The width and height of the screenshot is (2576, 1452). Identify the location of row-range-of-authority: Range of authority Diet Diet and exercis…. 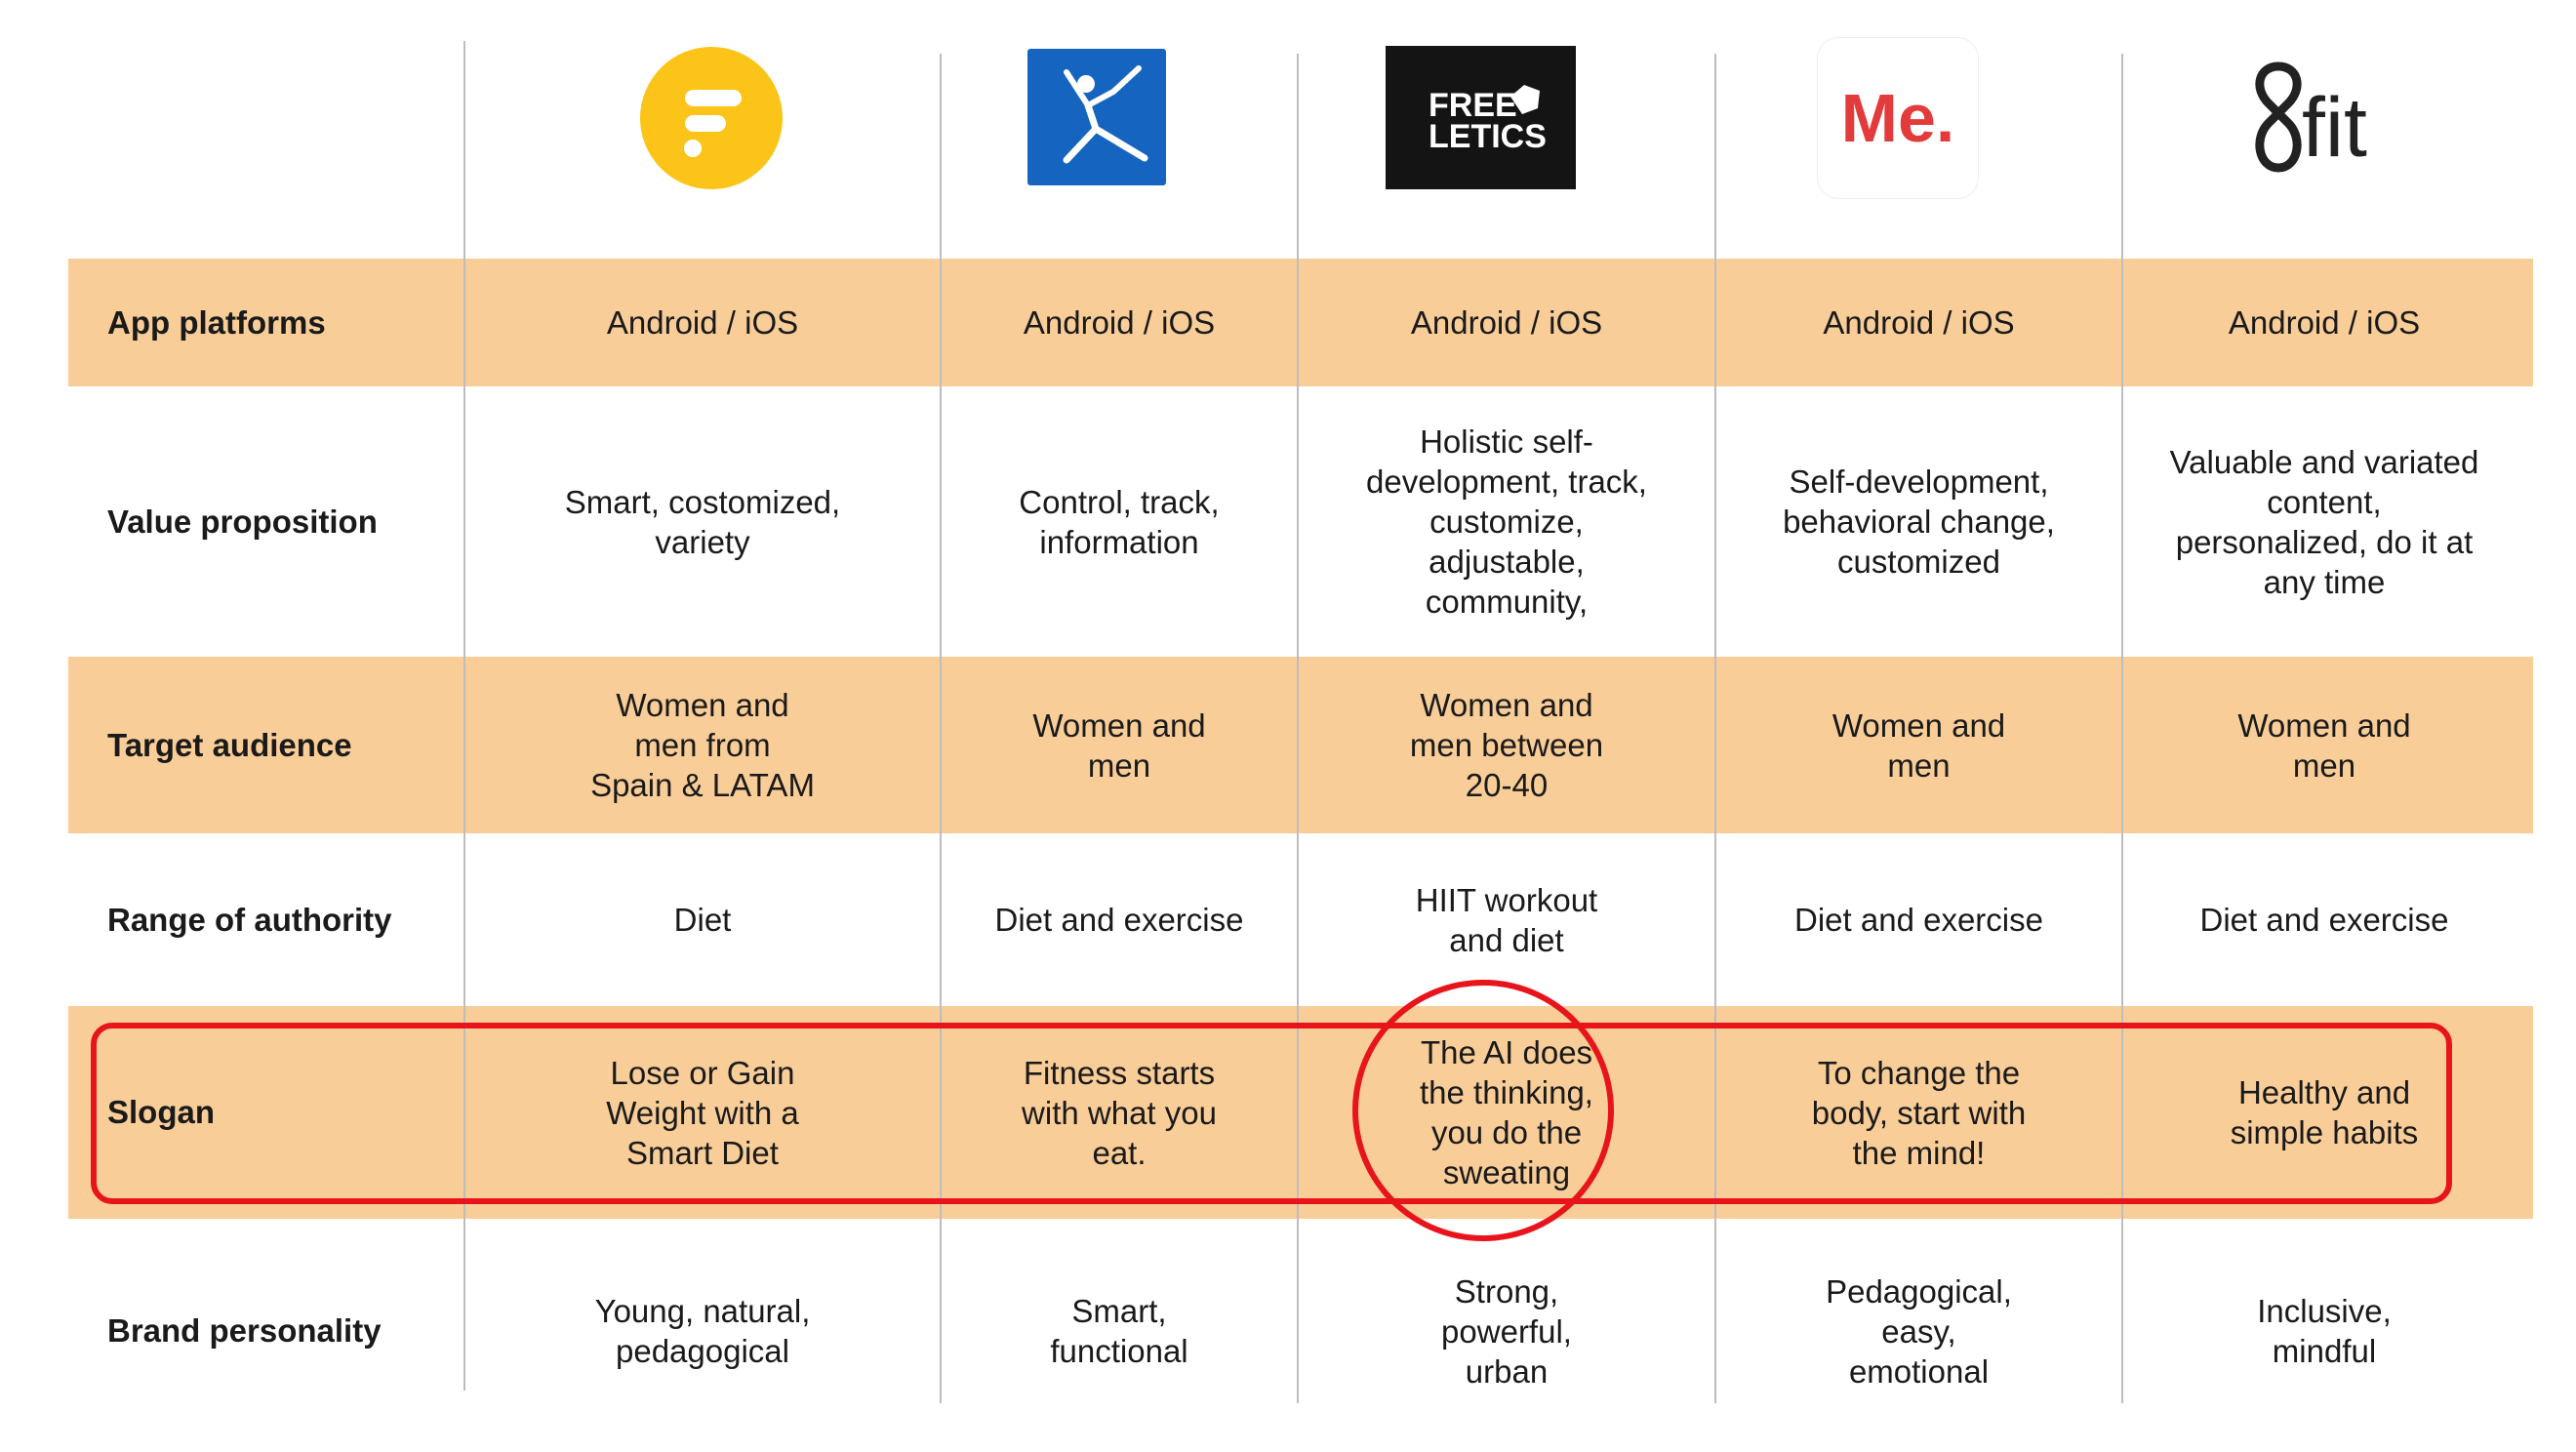
(1288, 919).